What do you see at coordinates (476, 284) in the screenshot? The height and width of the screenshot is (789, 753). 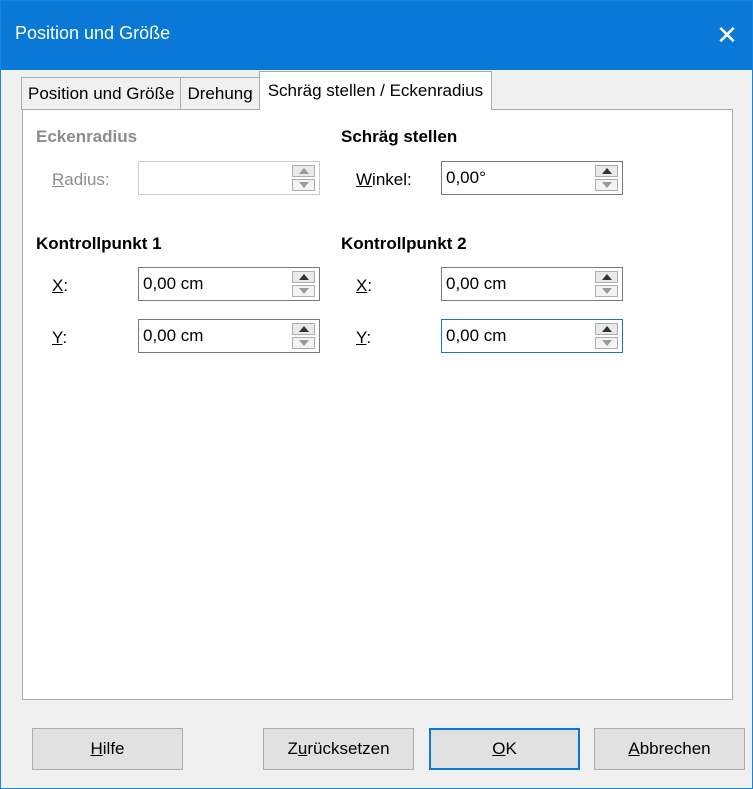 I see `cp2-x-value: 0,00 cm` at bounding box center [476, 284].